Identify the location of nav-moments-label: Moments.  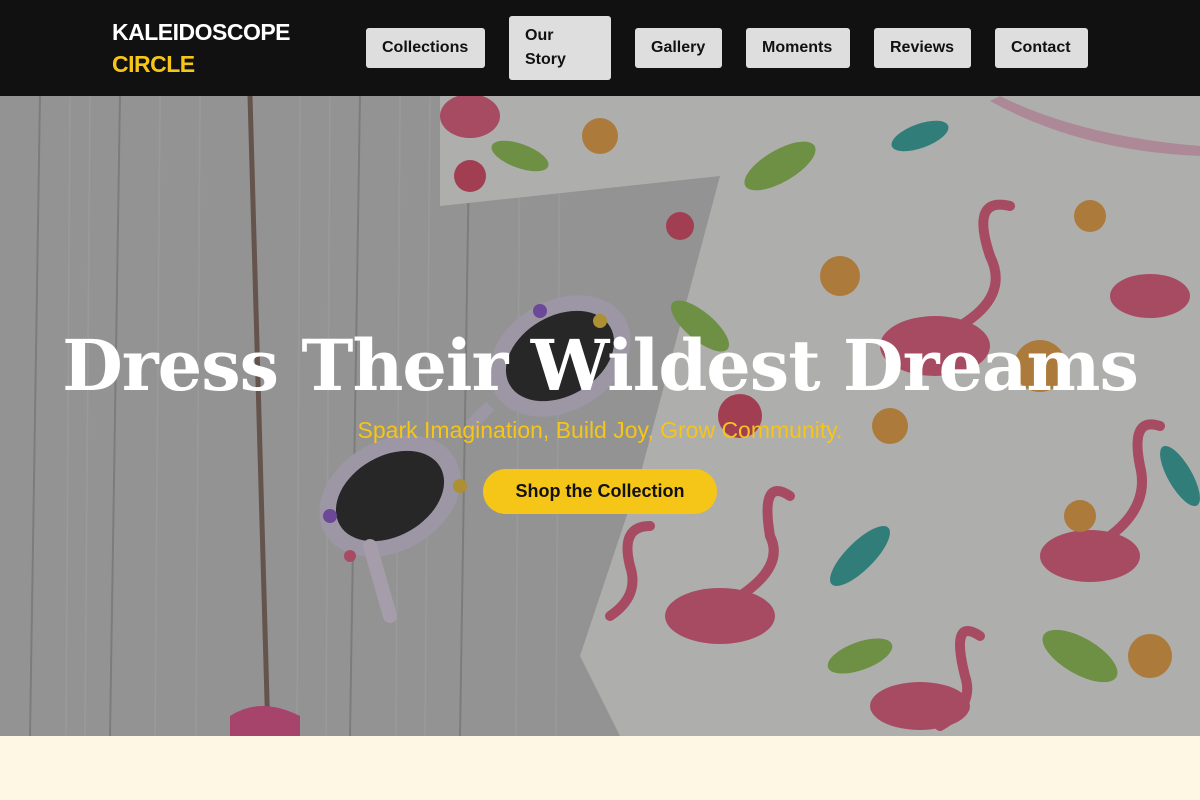
(797, 47).